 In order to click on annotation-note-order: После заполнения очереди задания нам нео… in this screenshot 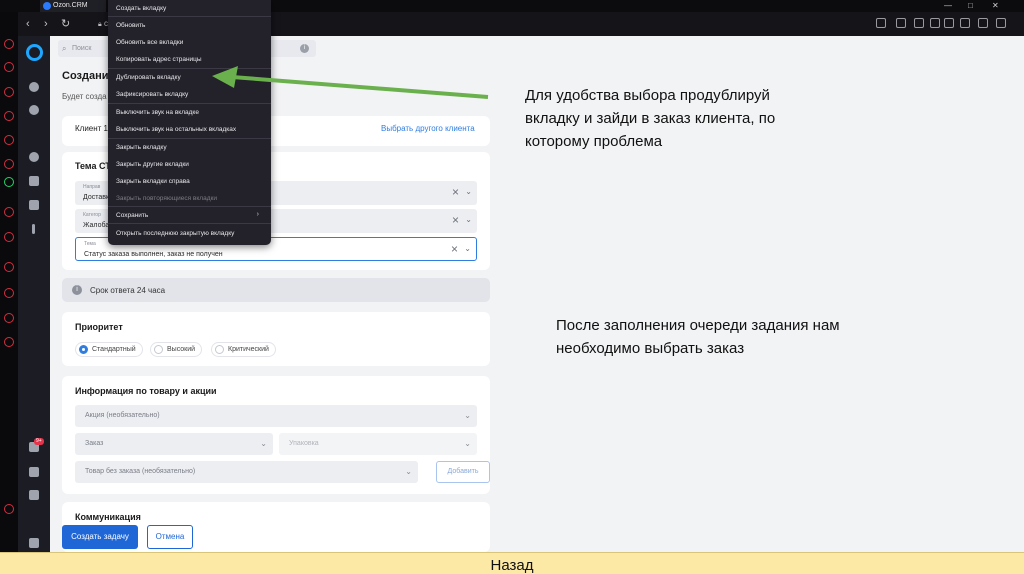, I will do `click(698, 337)`.